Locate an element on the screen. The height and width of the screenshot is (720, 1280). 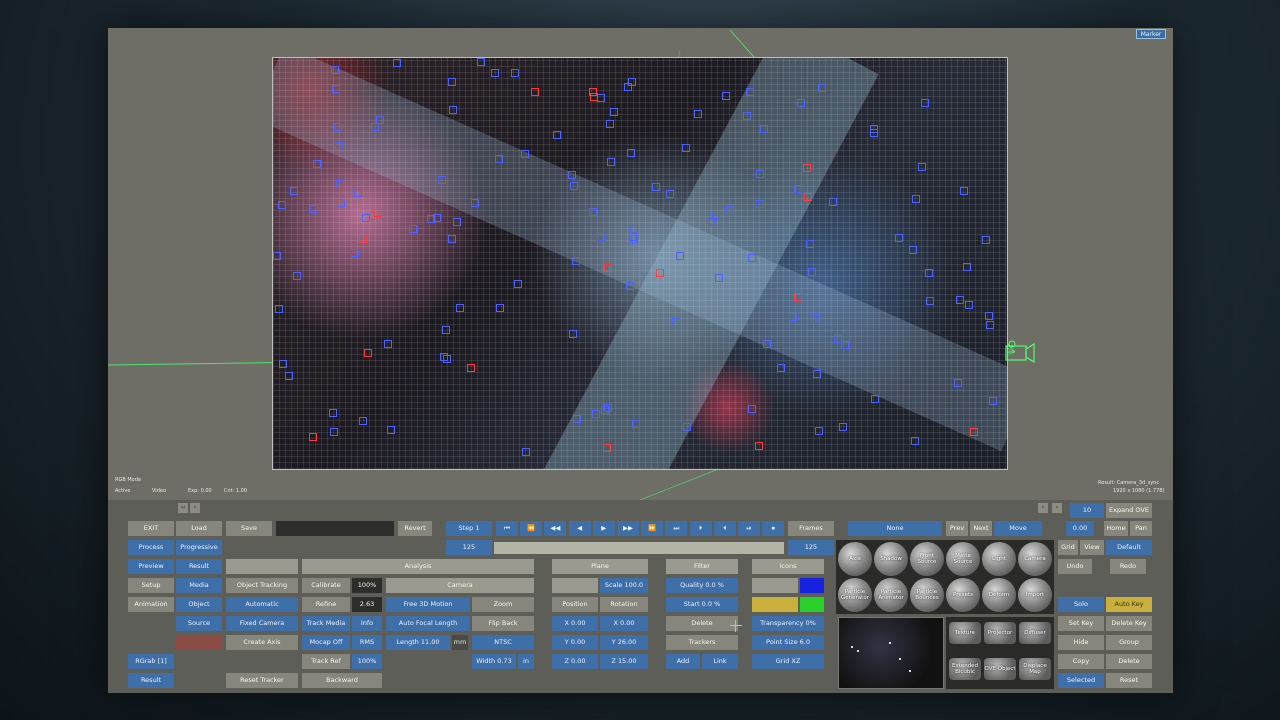
object-name-field: None is located at coordinates (895, 528).